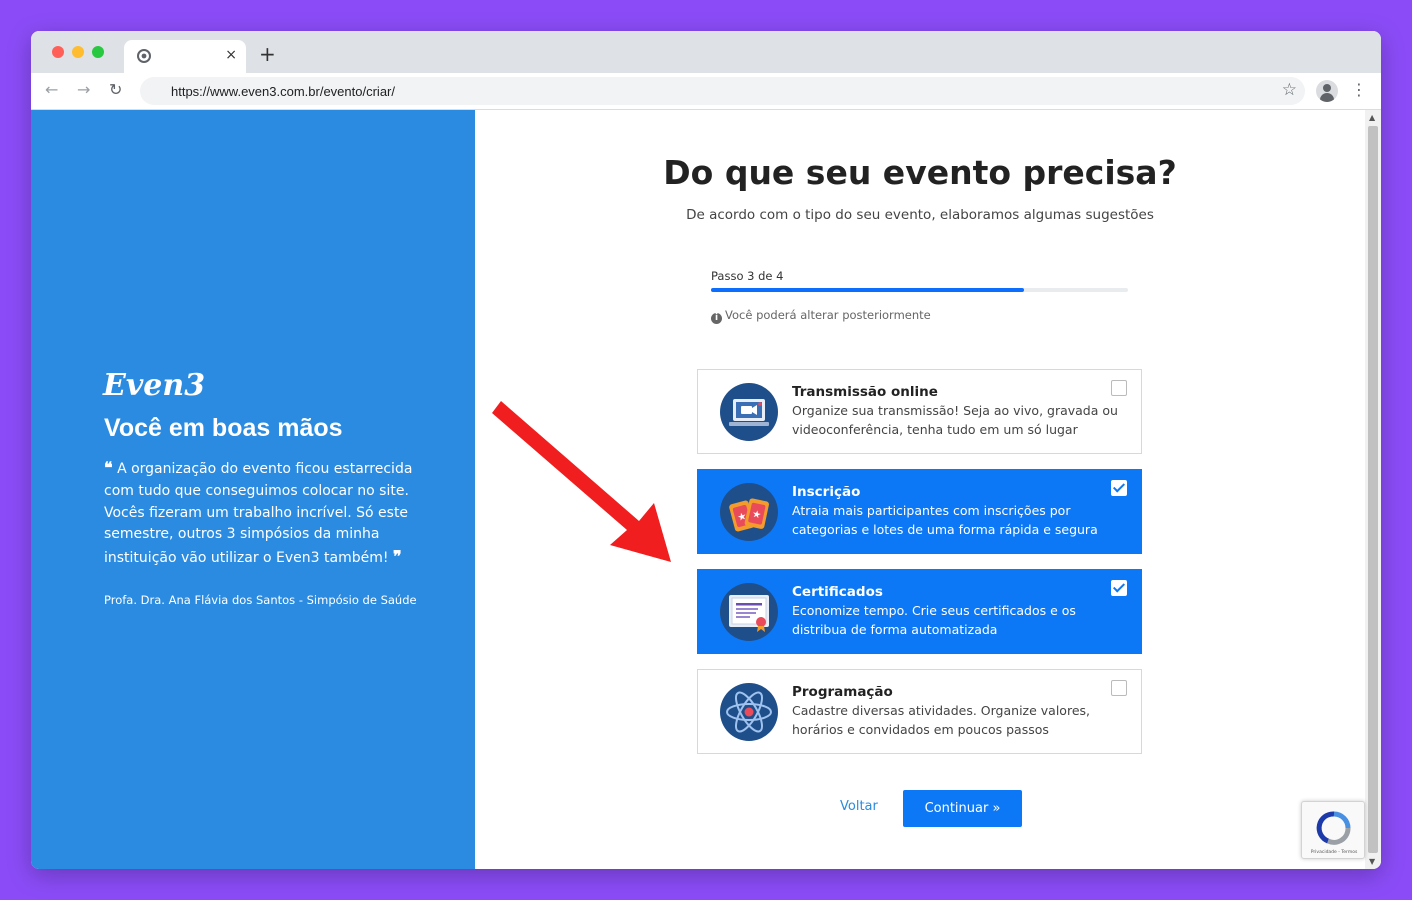 Image resolution: width=1412 pixels, height=900 pixels. Describe the element at coordinates (1372, 861) in the screenshot. I see `scroll-down-icon: ▼` at that location.